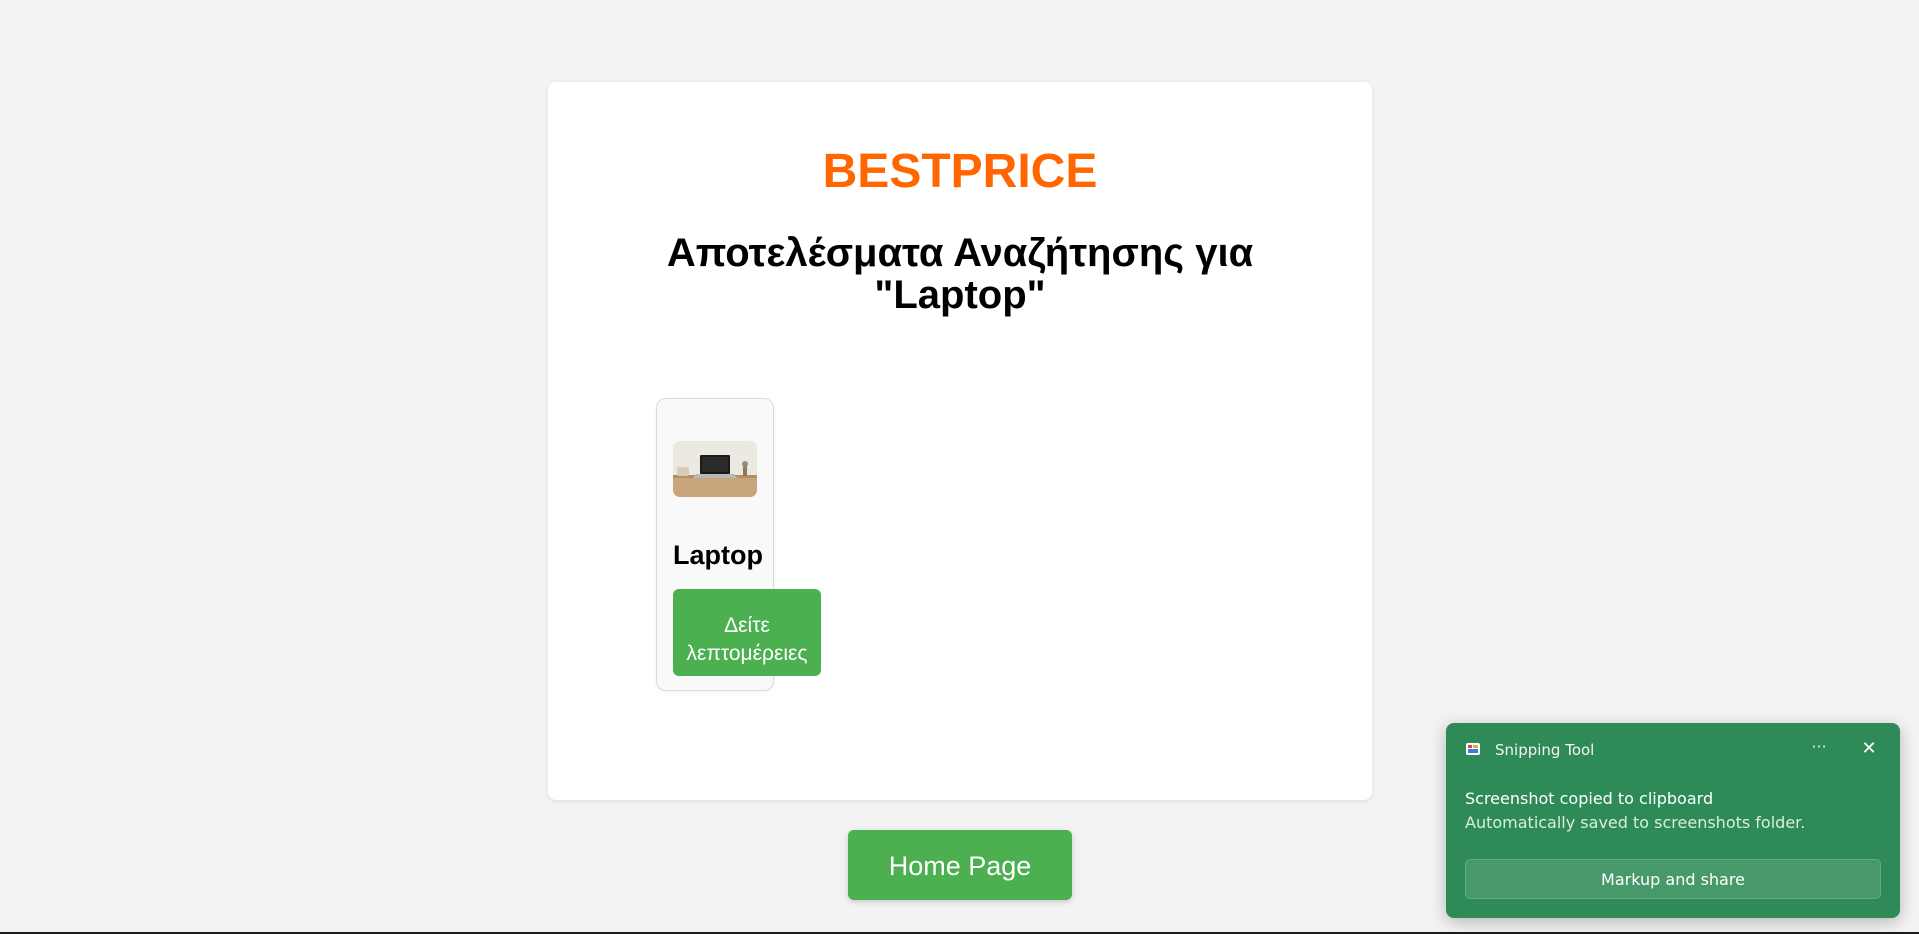 The width and height of the screenshot is (1919, 934). I want to click on brand-logo-text: BESTPRICE, so click(960, 172).